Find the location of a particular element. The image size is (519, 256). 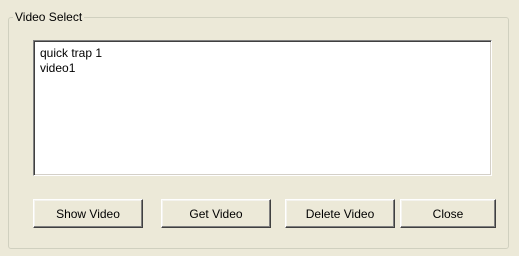

show-video-button: Show Video is located at coordinates (88, 213).